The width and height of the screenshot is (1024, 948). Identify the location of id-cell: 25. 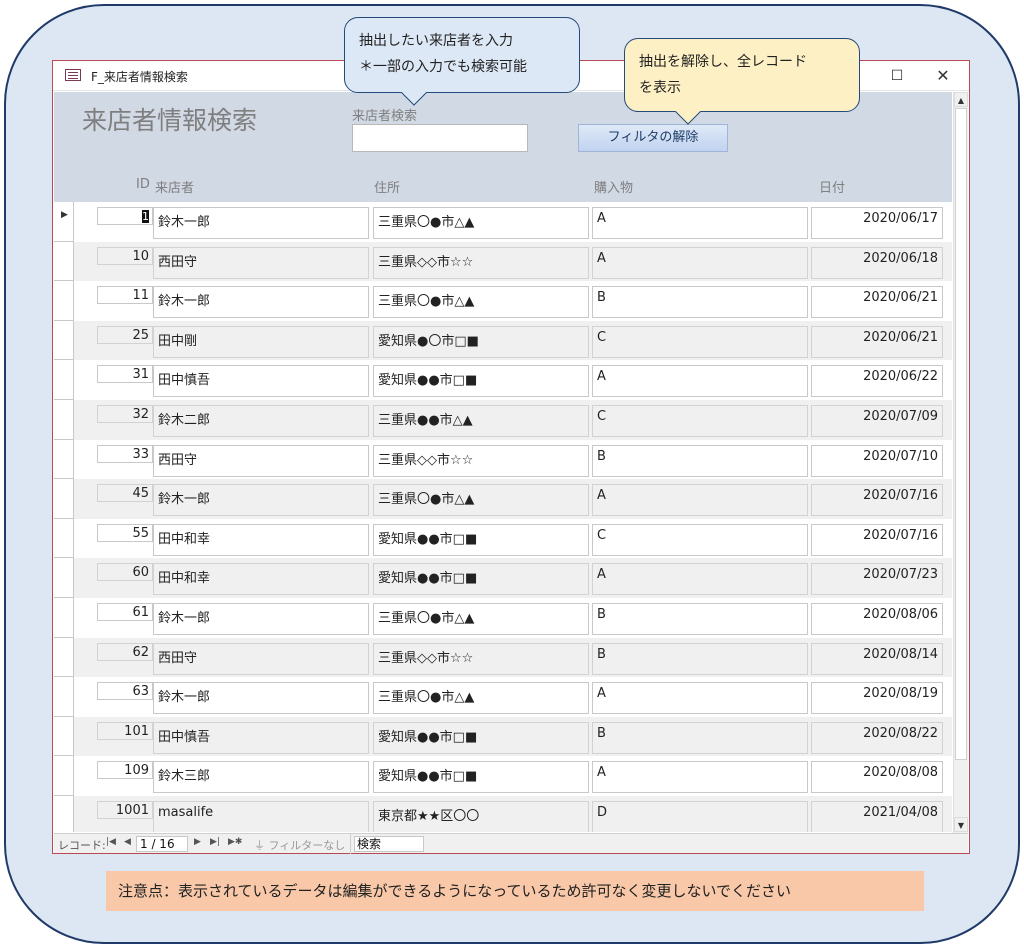
(125, 334).